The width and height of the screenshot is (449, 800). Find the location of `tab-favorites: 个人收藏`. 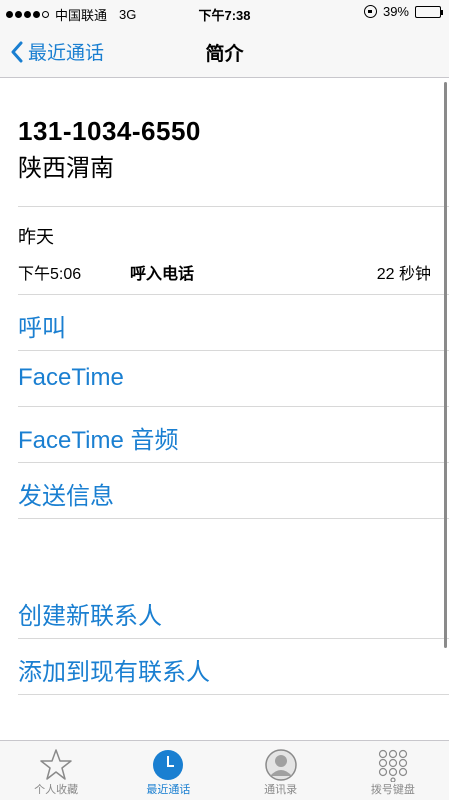

tab-favorites: 个人收藏 is located at coordinates (56, 770).